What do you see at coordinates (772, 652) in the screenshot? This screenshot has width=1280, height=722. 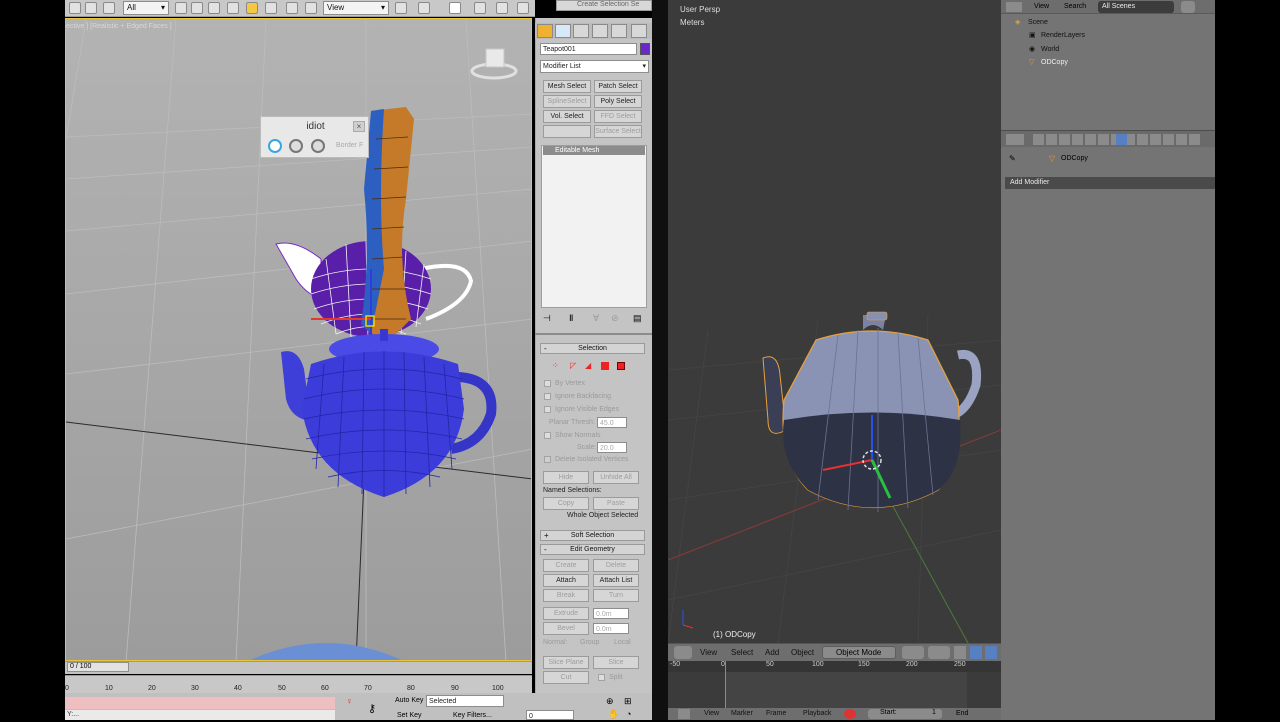 I see `add-menu: Add` at bounding box center [772, 652].